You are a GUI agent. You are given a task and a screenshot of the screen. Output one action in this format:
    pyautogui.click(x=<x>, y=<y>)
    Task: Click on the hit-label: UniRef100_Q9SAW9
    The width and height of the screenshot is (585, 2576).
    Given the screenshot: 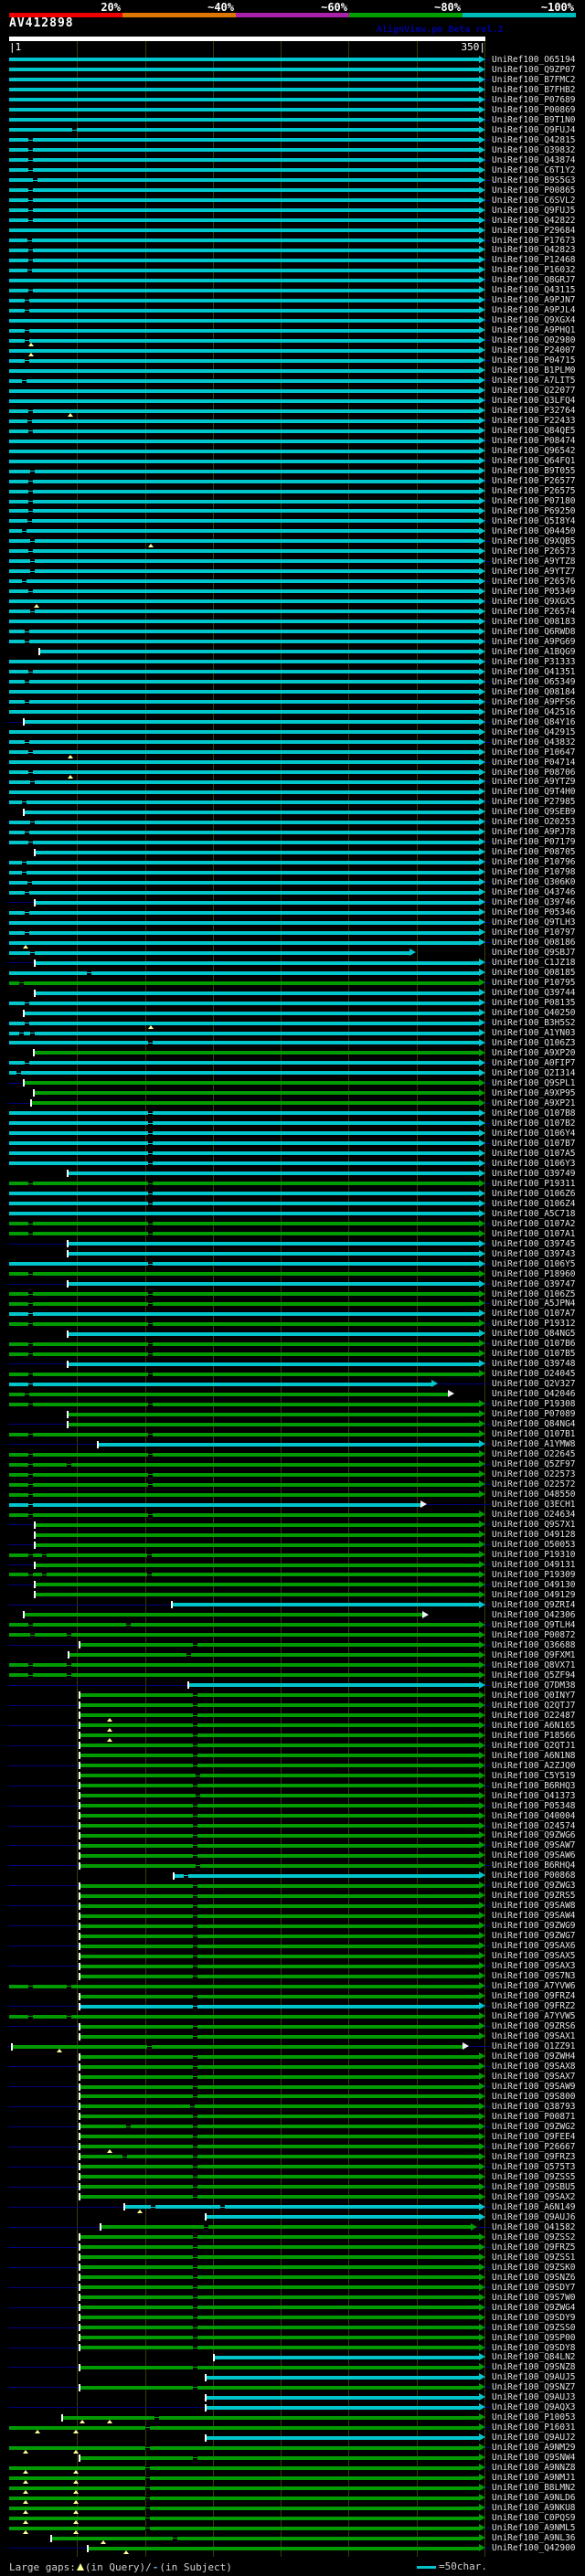 What is the action you would take?
    pyautogui.click(x=534, y=2087)
    